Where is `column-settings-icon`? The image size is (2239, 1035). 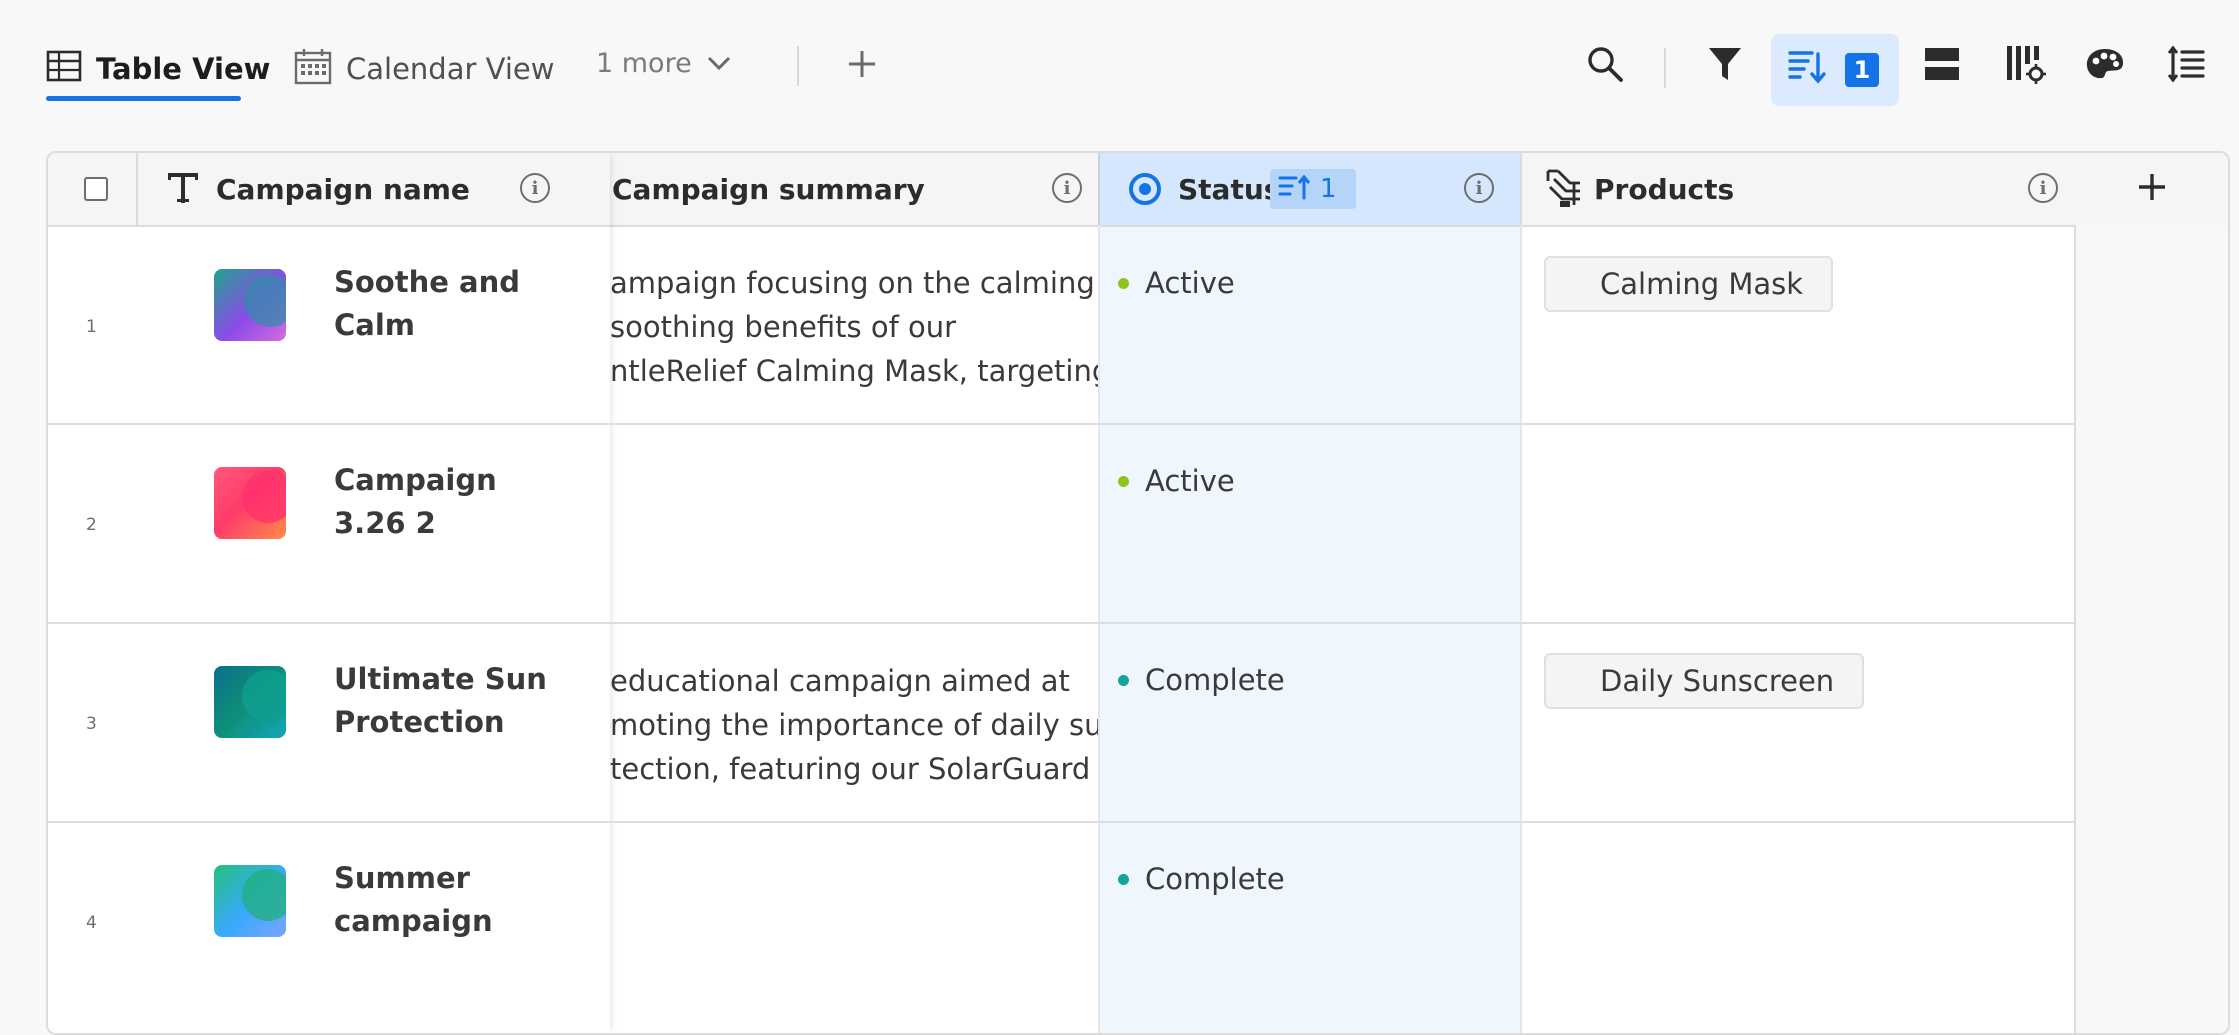 column-settings-icon is located at coordinates (2025, 66).